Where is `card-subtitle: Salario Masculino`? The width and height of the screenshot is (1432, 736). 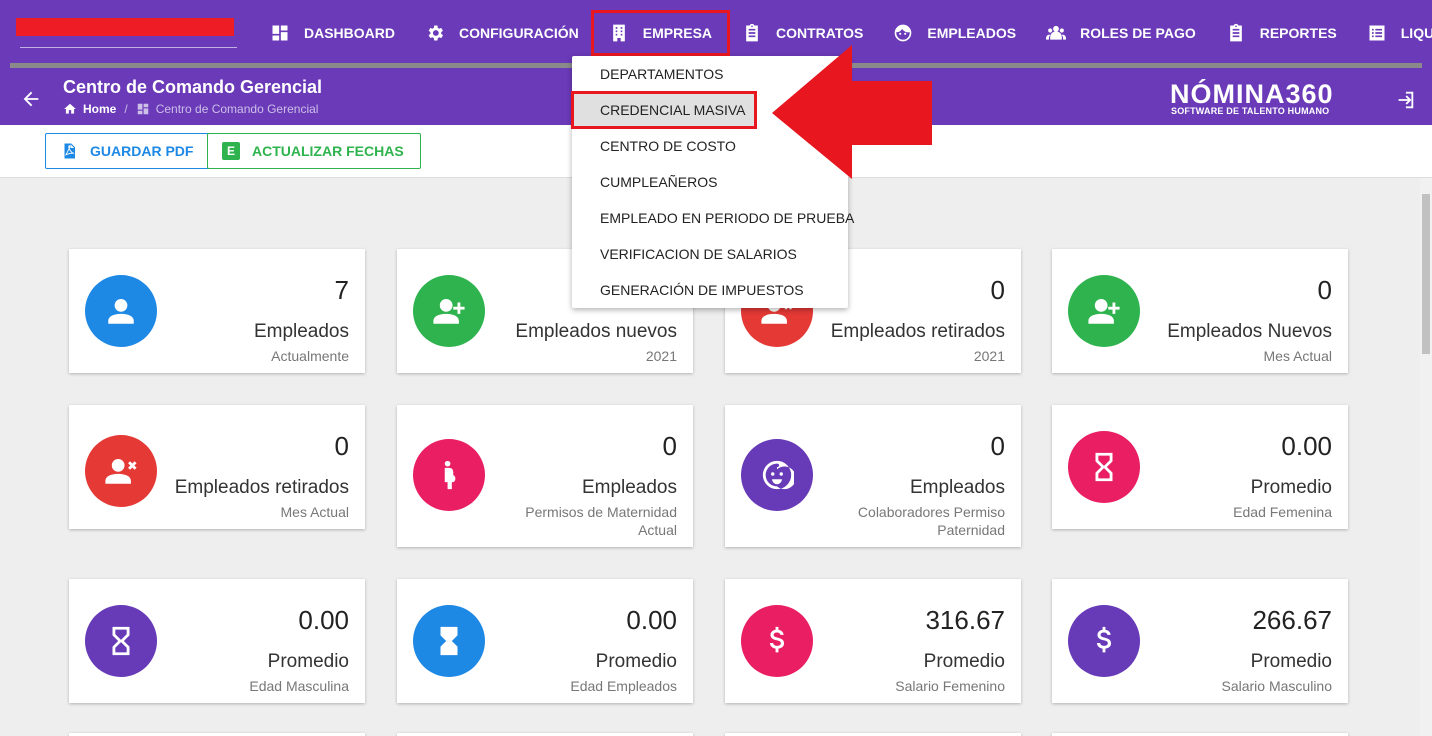 card-subtitle: Salario Masculino is located at coordinates (1277, 686).